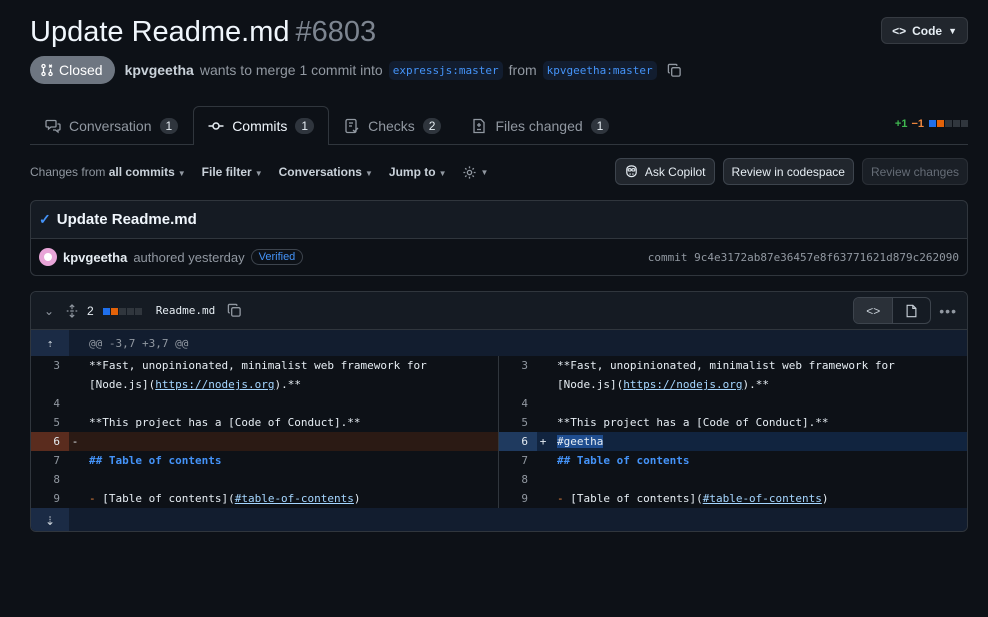  I want to click on tab-checks: Checks 2, so click(392, 125).